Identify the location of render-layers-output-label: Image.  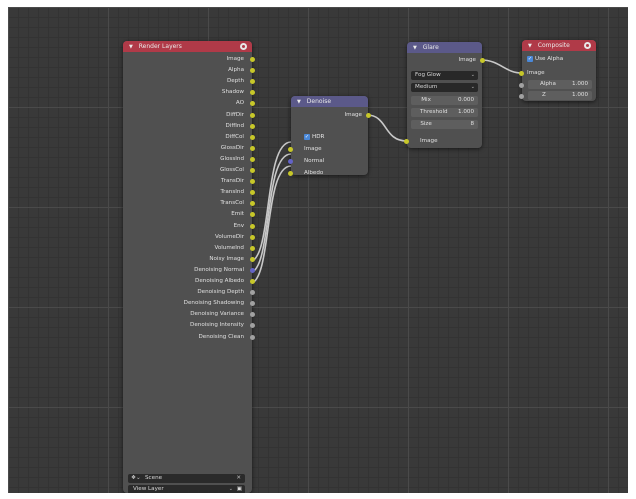
(235, 59).